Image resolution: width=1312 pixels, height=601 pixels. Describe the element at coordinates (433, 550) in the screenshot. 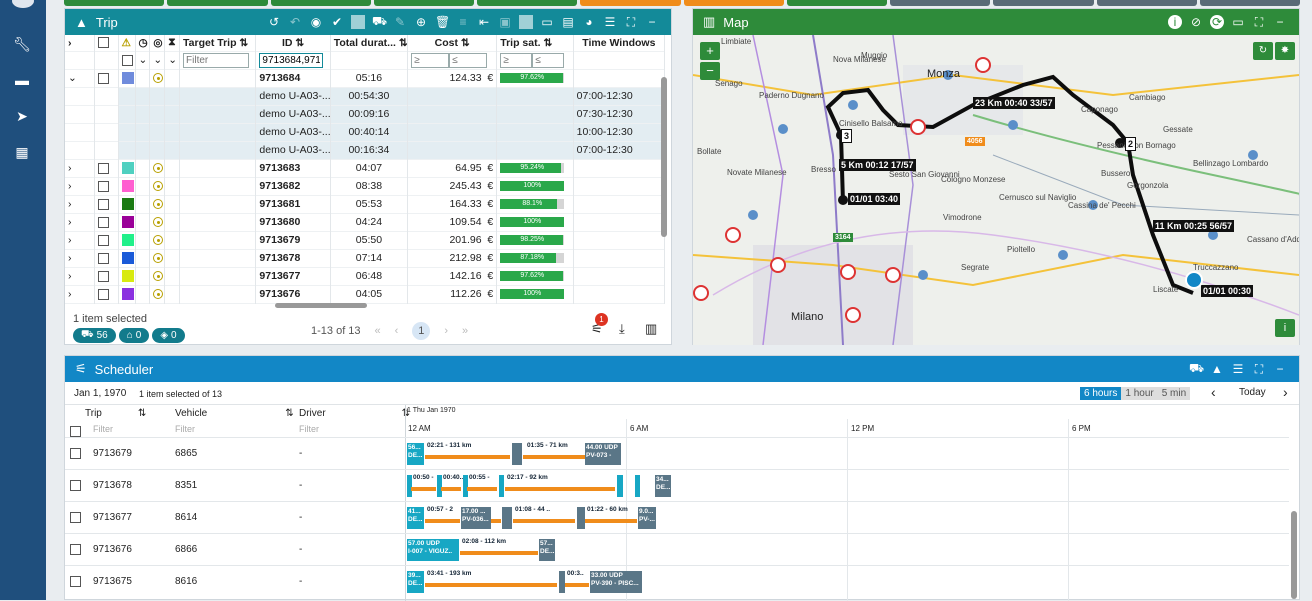

I see `stop-block: 57.00 UDP I-007 - VIGUZ..` at that location.